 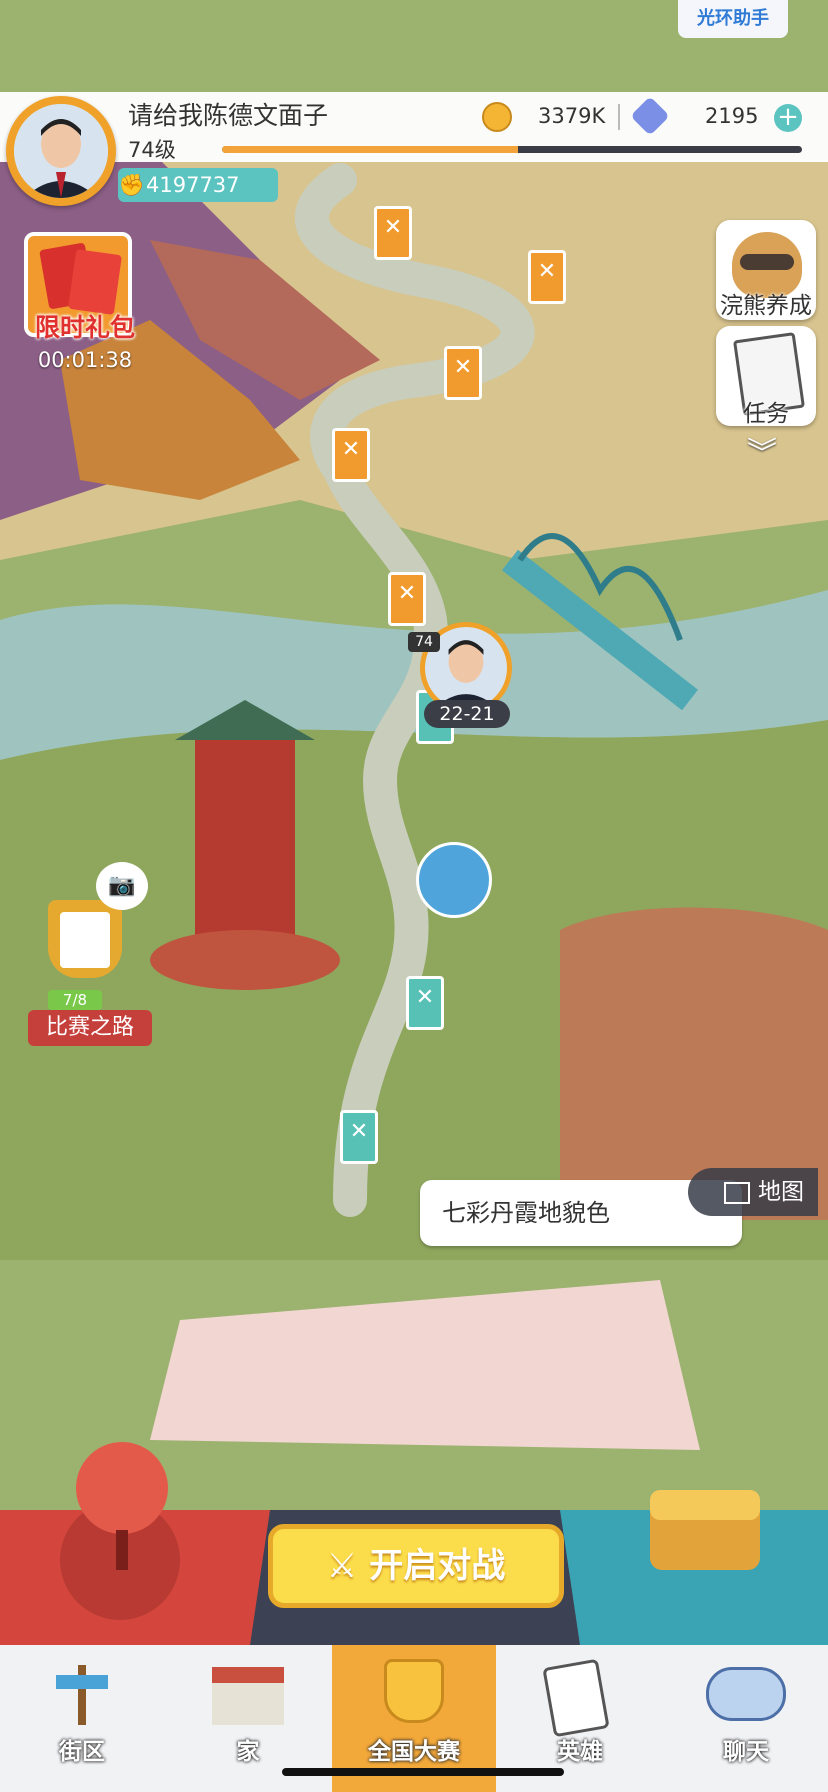 I want to click on gem-count: 2195, so click(x=732, y=116).